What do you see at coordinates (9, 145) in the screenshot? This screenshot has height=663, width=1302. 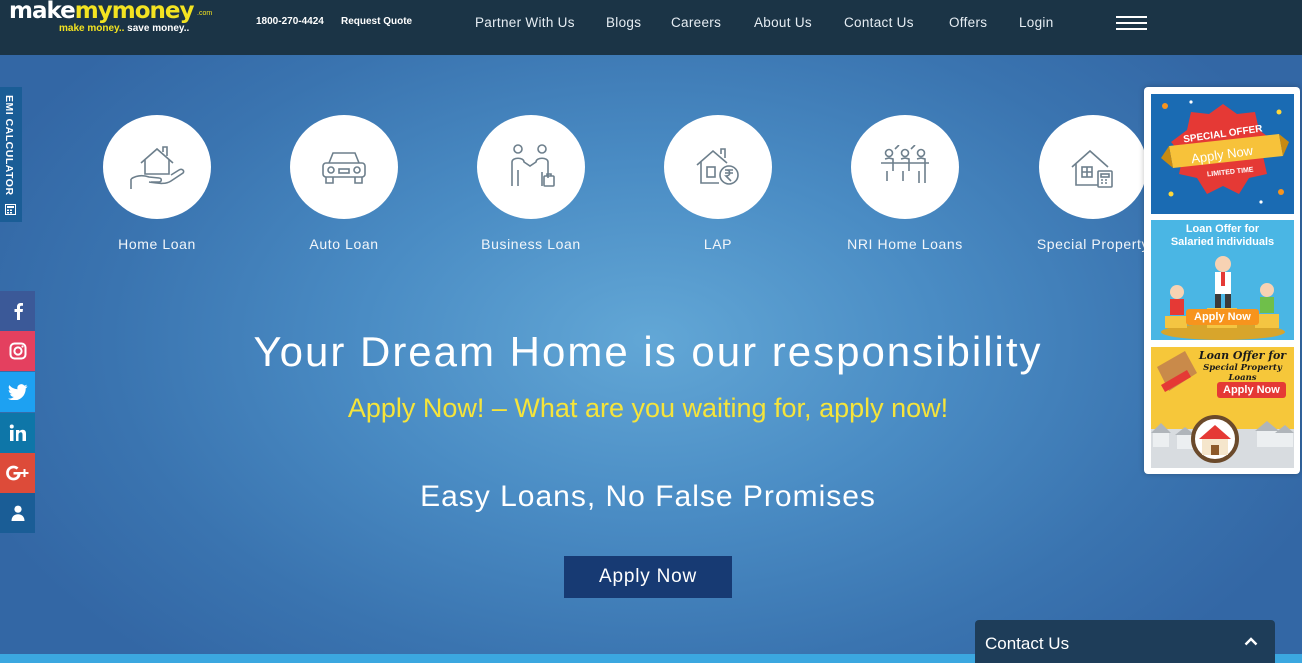 I see `emi-calculator-label: EMI CALCULATOR` at bounding box center [9, 145].